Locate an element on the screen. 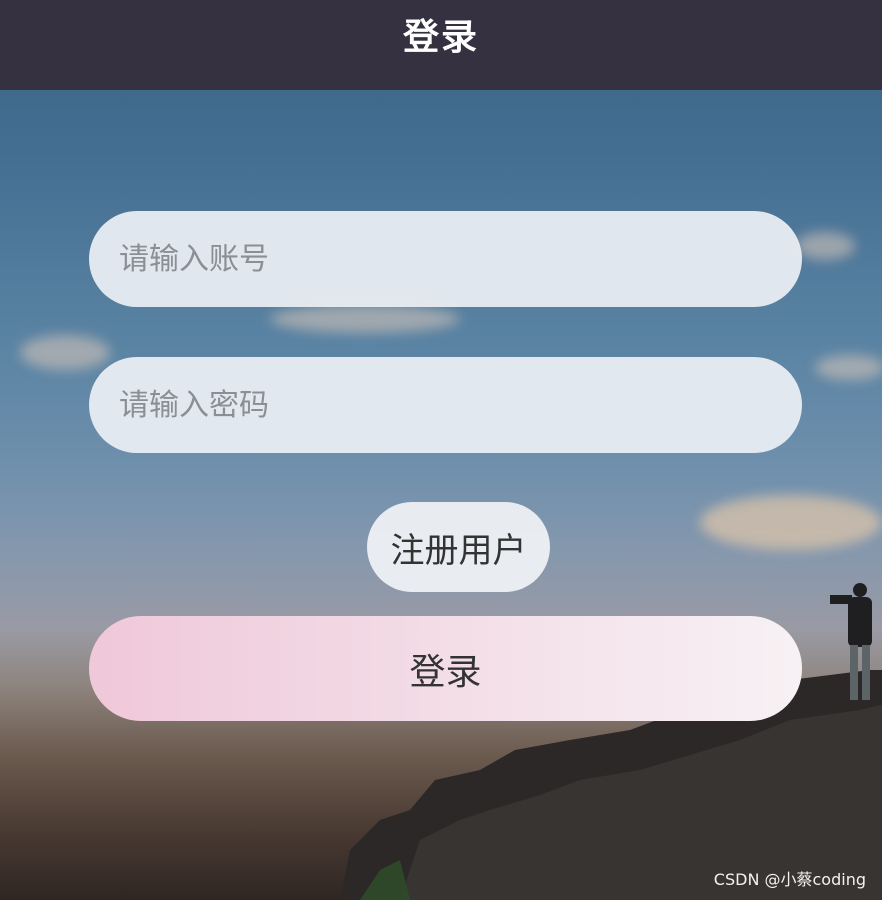 The height and width of the screenshot is (900, 882). password-input is located at coordinates (445, 405).